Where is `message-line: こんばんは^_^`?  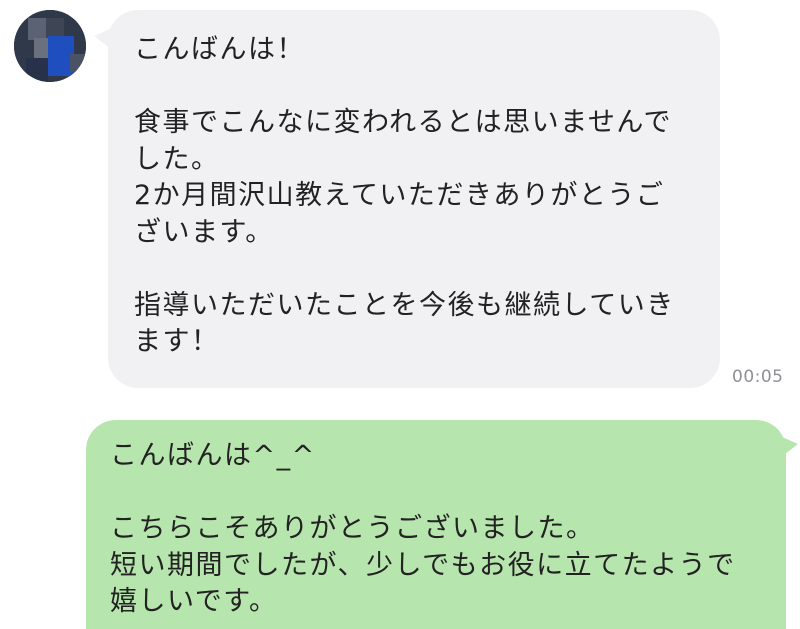
message-line: こんばんは^_^ is located at coordinates (213, 455).